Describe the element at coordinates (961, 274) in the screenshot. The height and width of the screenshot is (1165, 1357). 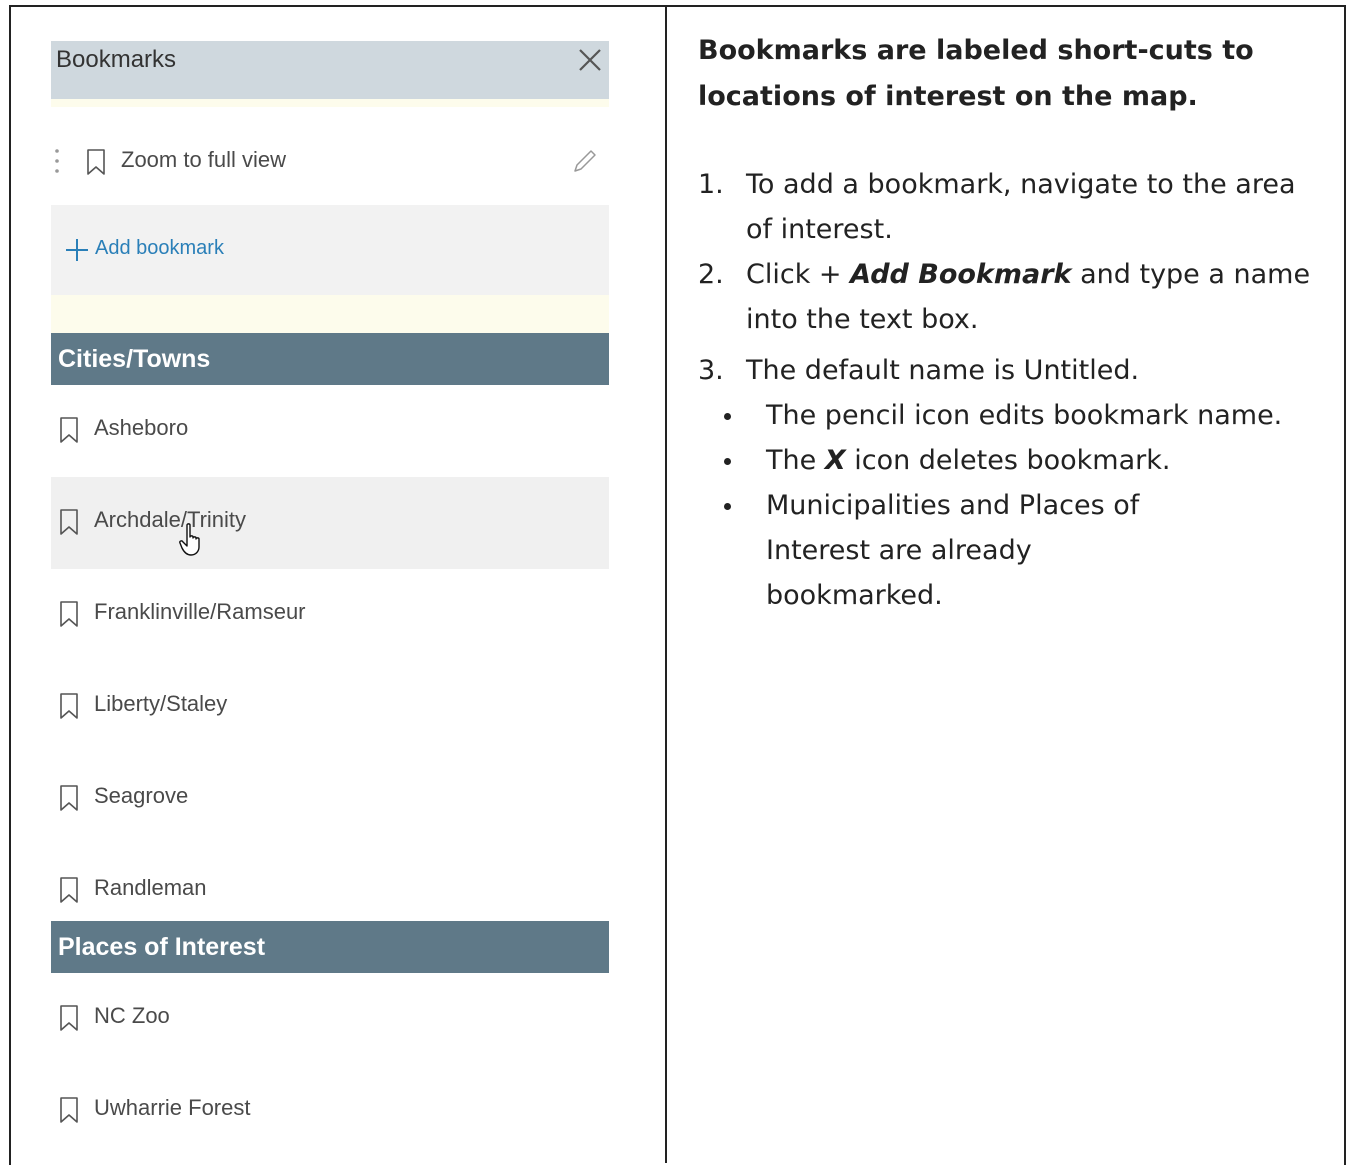
I see `step-emphasis: Add Bookmark` at that location.